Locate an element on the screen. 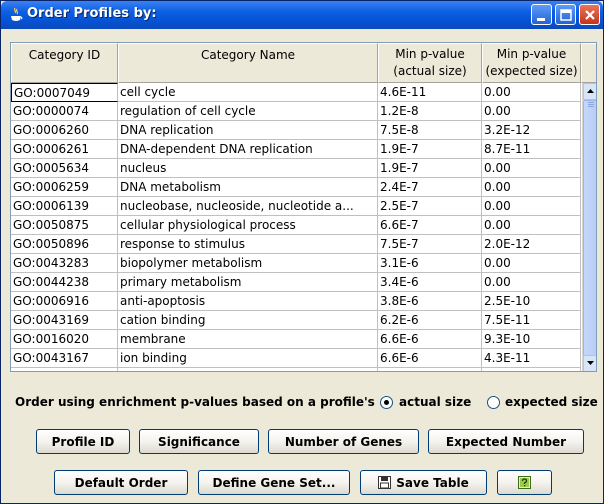 Image resolution: width=604 pixels, height=504 pixels. title-bar: Order Profiles by: is located at coordinates (302, 15).